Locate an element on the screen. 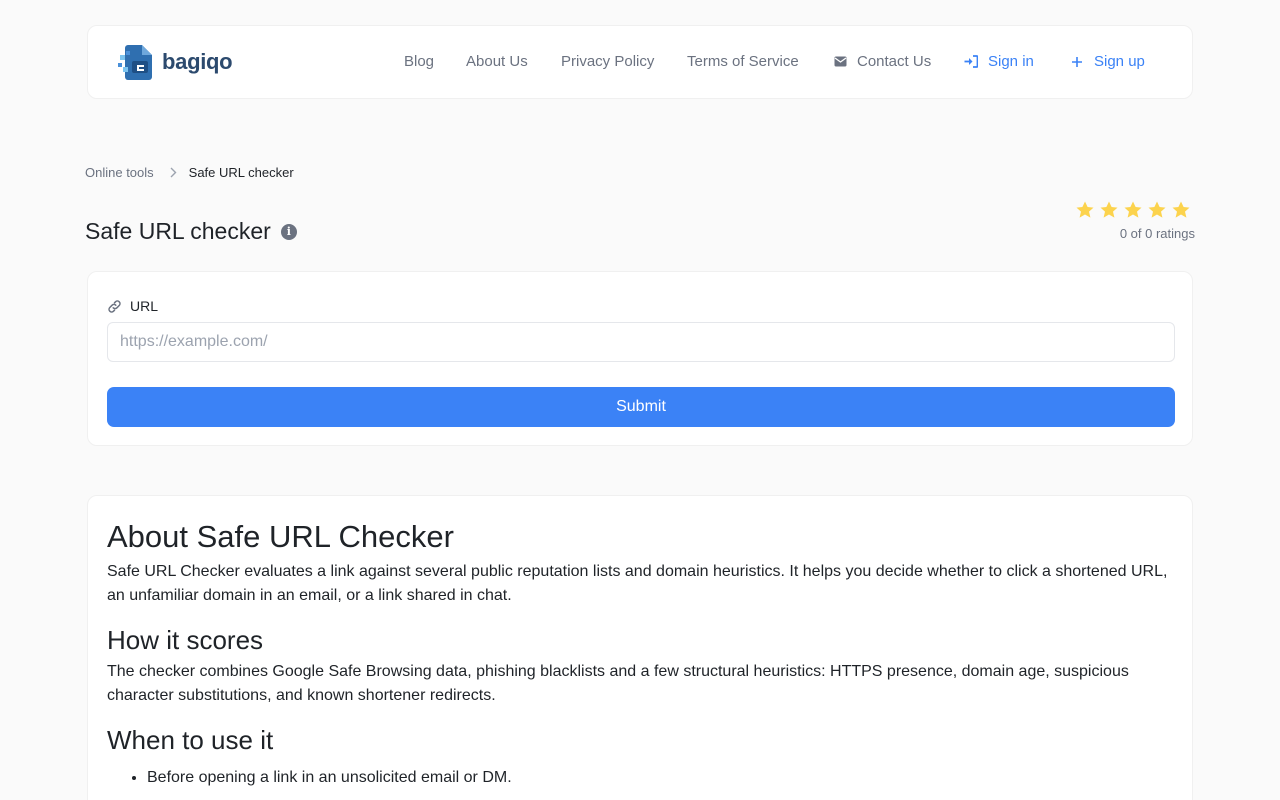 This screenshot has height=800, width=1280. nav-blog-link: Blog is located at coordinates (419, 61).